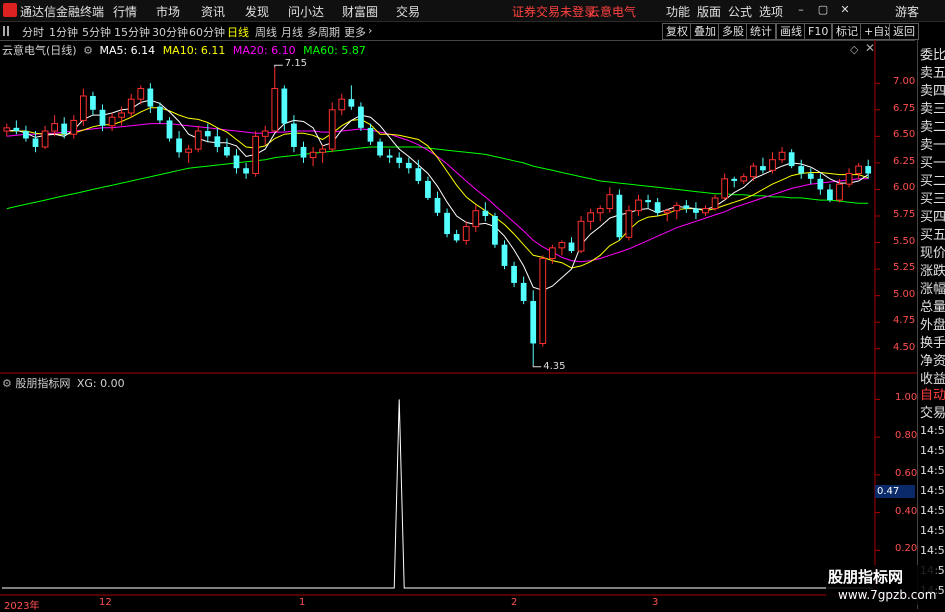 This screenshot has width=945, height=612. Describe the element at coordinates (257, 11) in the screenshot. I see `menu-discover: 发现` at that location.